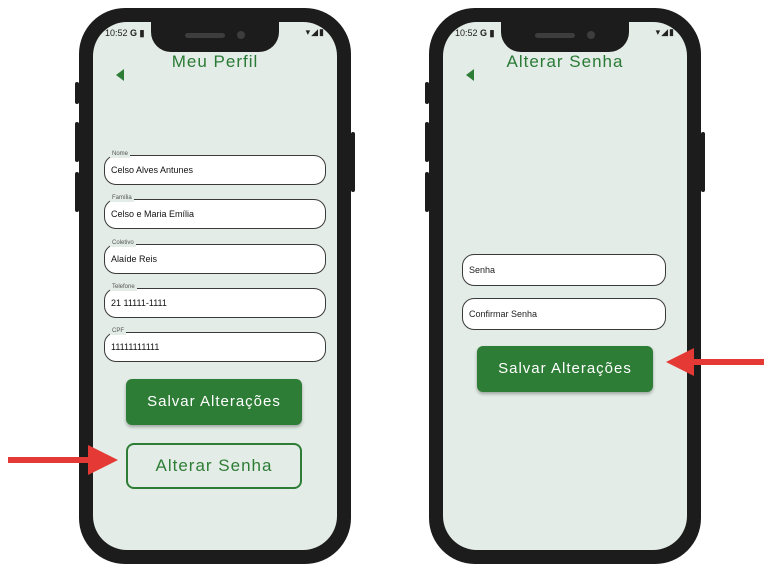 This screenshot has height=564, width=766. Describe the element at coordinates (152, 170) in the screenshot. I see `field-value: Celso Alves Antunes` at that location.